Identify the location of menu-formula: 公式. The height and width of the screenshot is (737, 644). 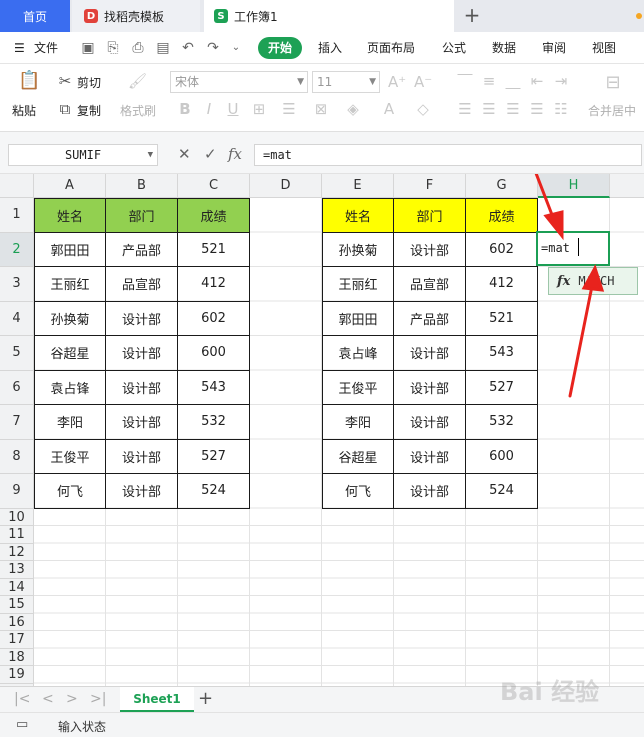
(454, 48).